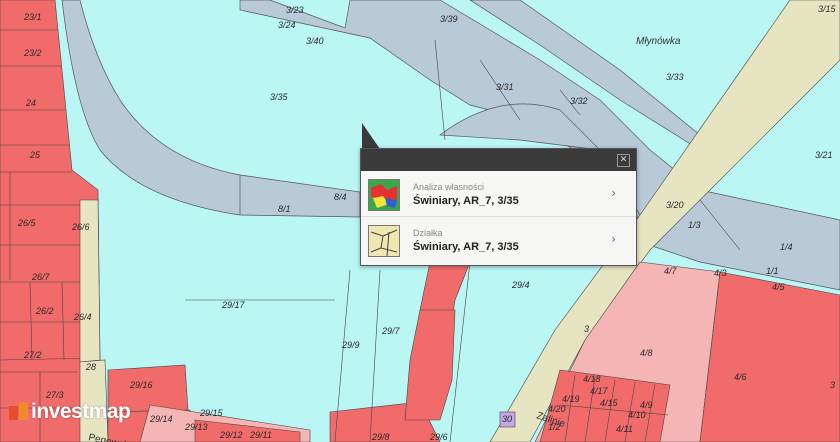 The width and height of the screenshot is (840, 442). Describe the element at coordinates (371, 136) in the screenshot. I see `popup-pointer` at that location.